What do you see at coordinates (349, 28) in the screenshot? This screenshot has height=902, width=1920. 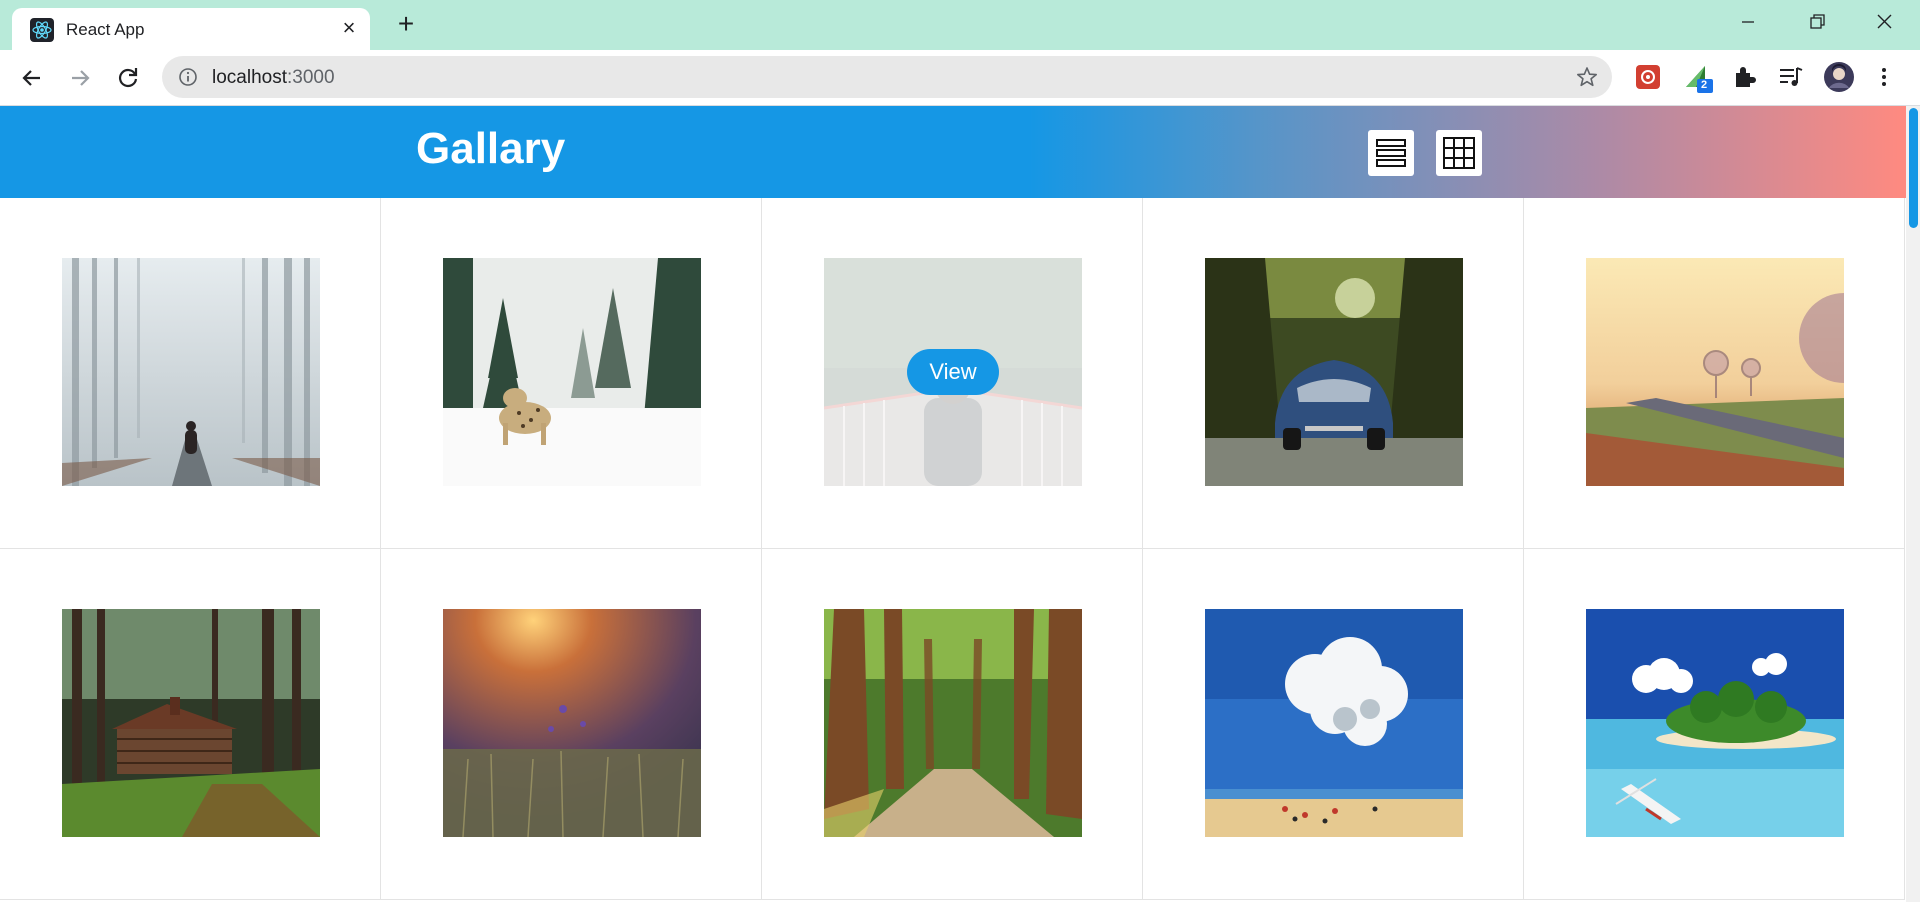 I see `close-tab-icon: ×` at bounding box center [349, 28].